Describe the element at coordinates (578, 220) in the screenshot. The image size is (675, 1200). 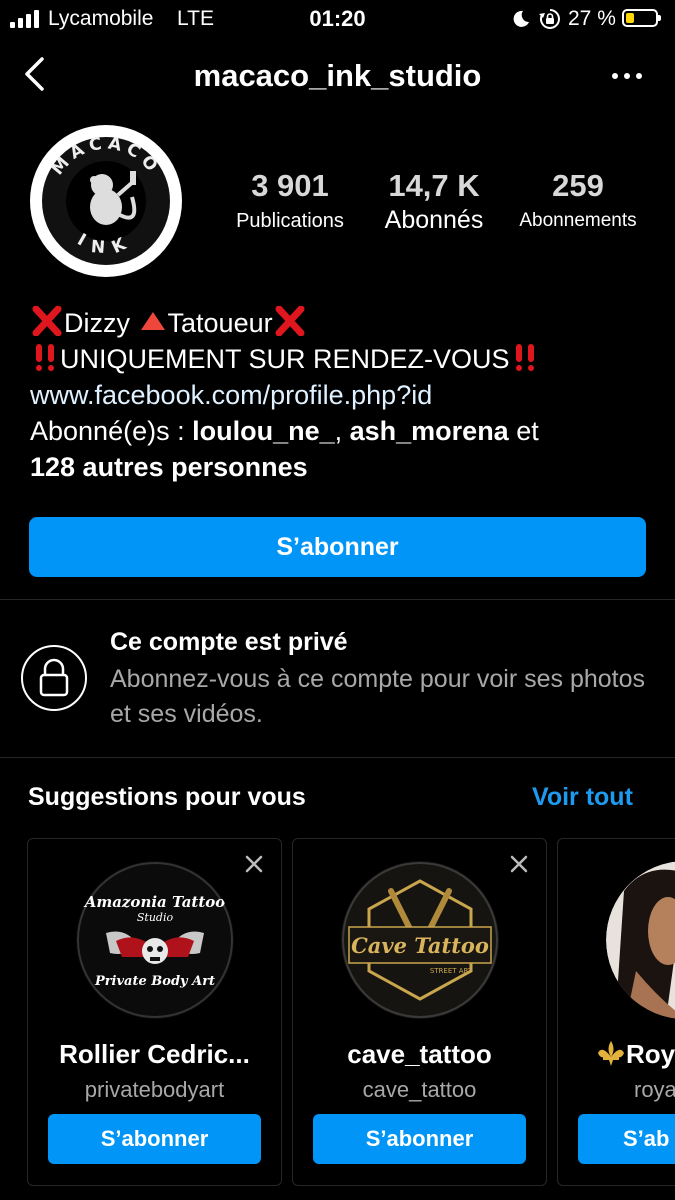
I see `following-label: Abonnements` at that location.